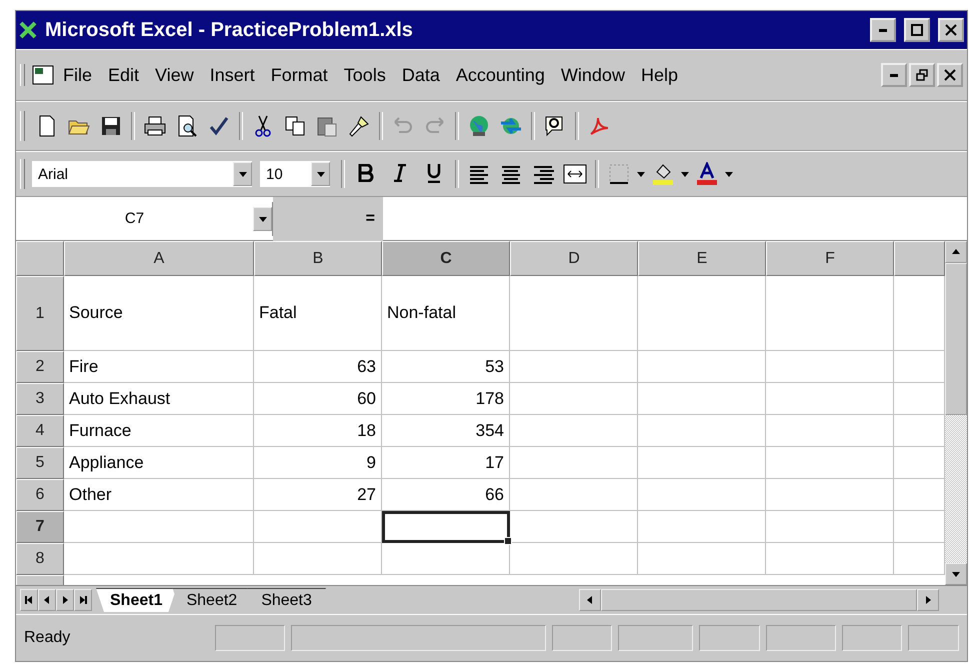 The width and height of the screenshot is (971, 665). What do you see at coordinates (48, 638) in the screenshot?
I see `status-text: Ready` at bounding box center [48, 638].